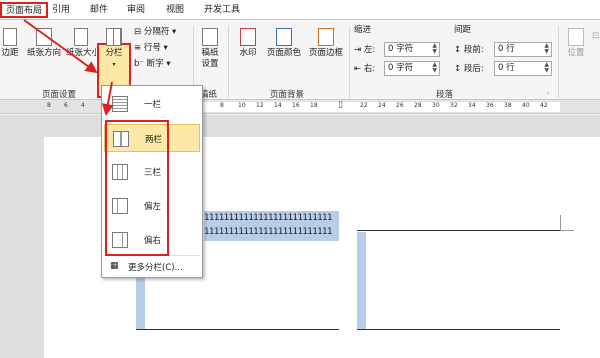  I want to click on annotation-arrows, so click(68, 67).